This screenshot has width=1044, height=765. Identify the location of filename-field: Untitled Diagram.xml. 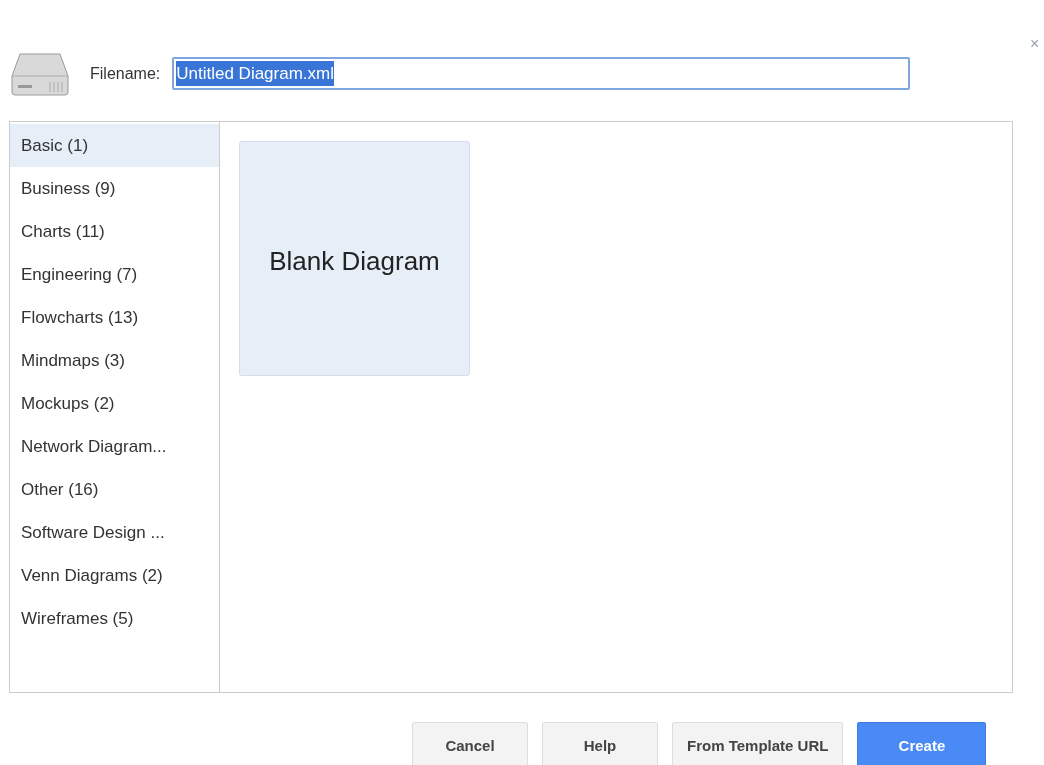
(541, 73).